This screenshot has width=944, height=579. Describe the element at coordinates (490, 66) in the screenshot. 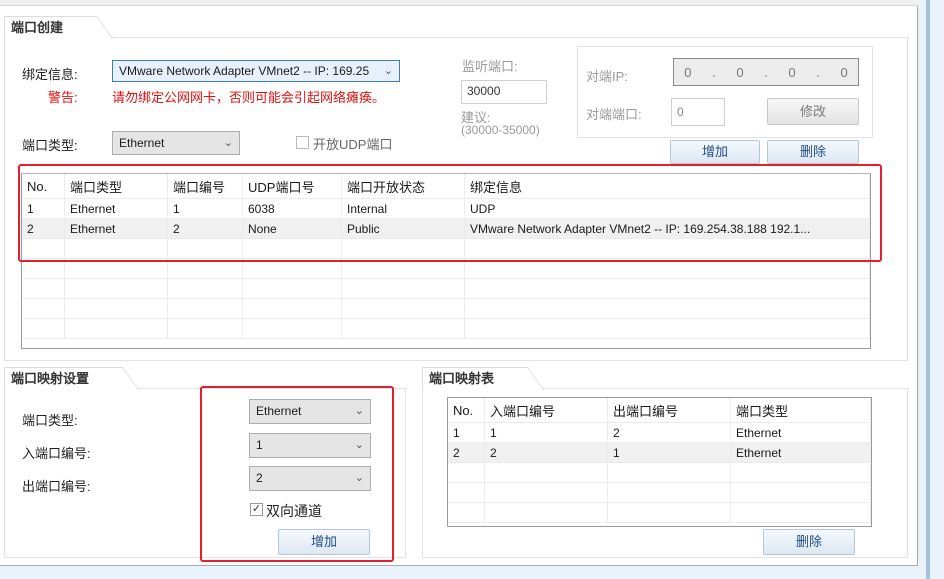

I see `listen-port-label: 监听端口:` at that location.